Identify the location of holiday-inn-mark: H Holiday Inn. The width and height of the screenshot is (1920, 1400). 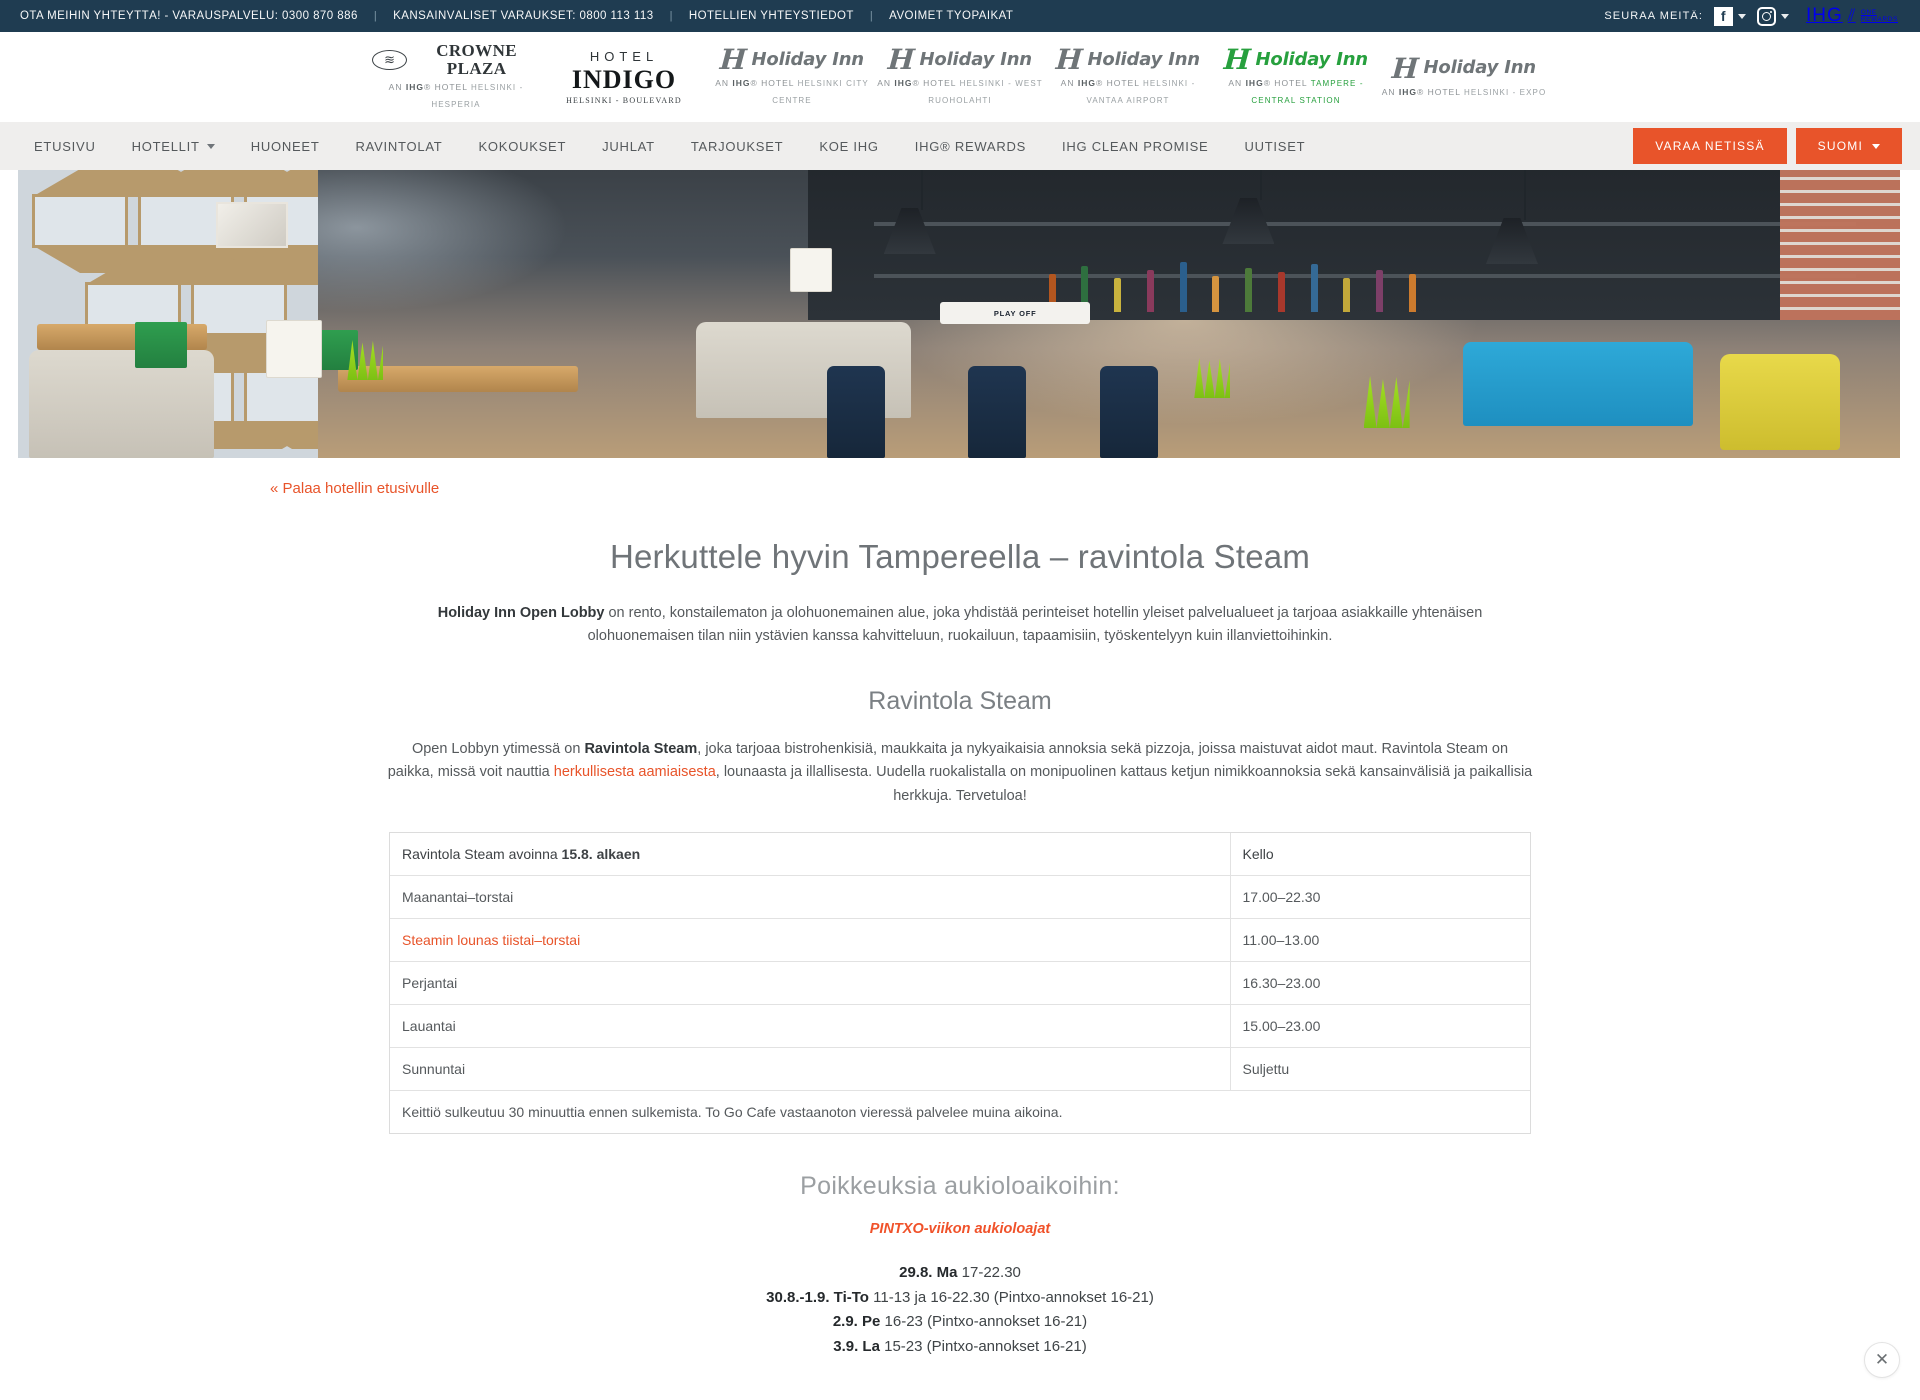
(1464, 68).